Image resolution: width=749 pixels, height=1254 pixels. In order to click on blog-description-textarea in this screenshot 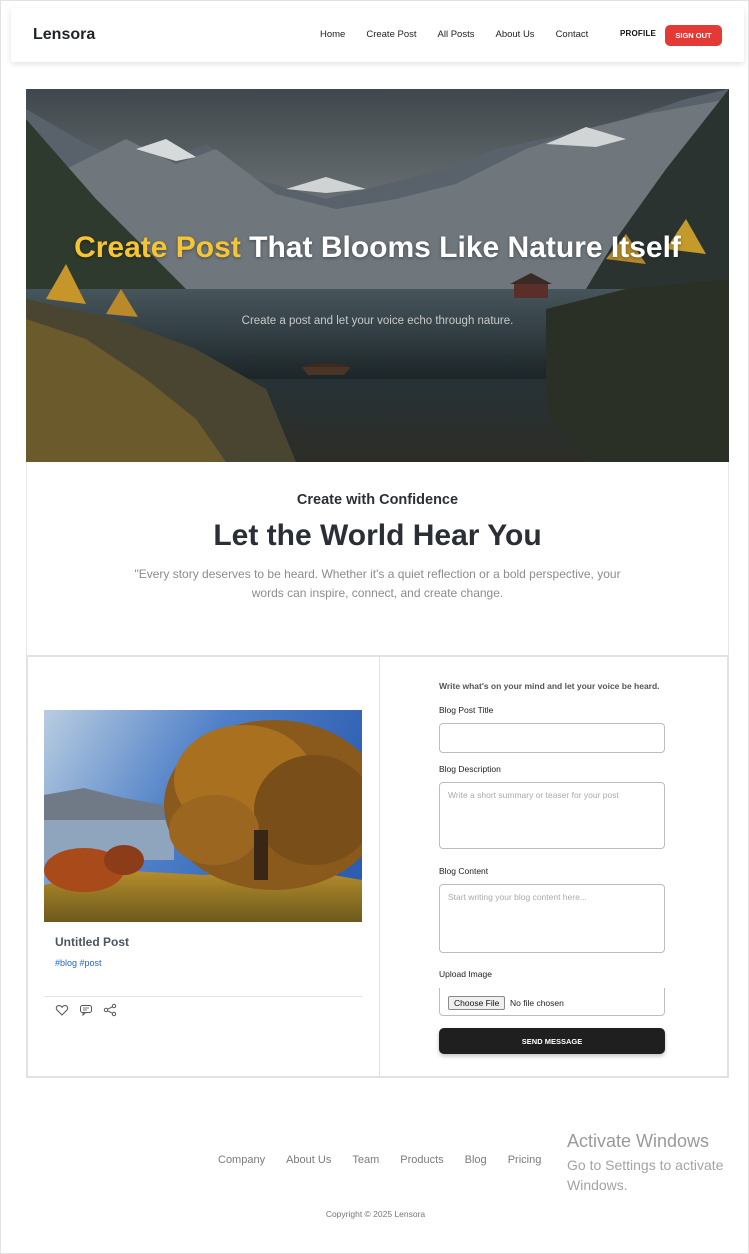, I will do `click(552, 815)`.